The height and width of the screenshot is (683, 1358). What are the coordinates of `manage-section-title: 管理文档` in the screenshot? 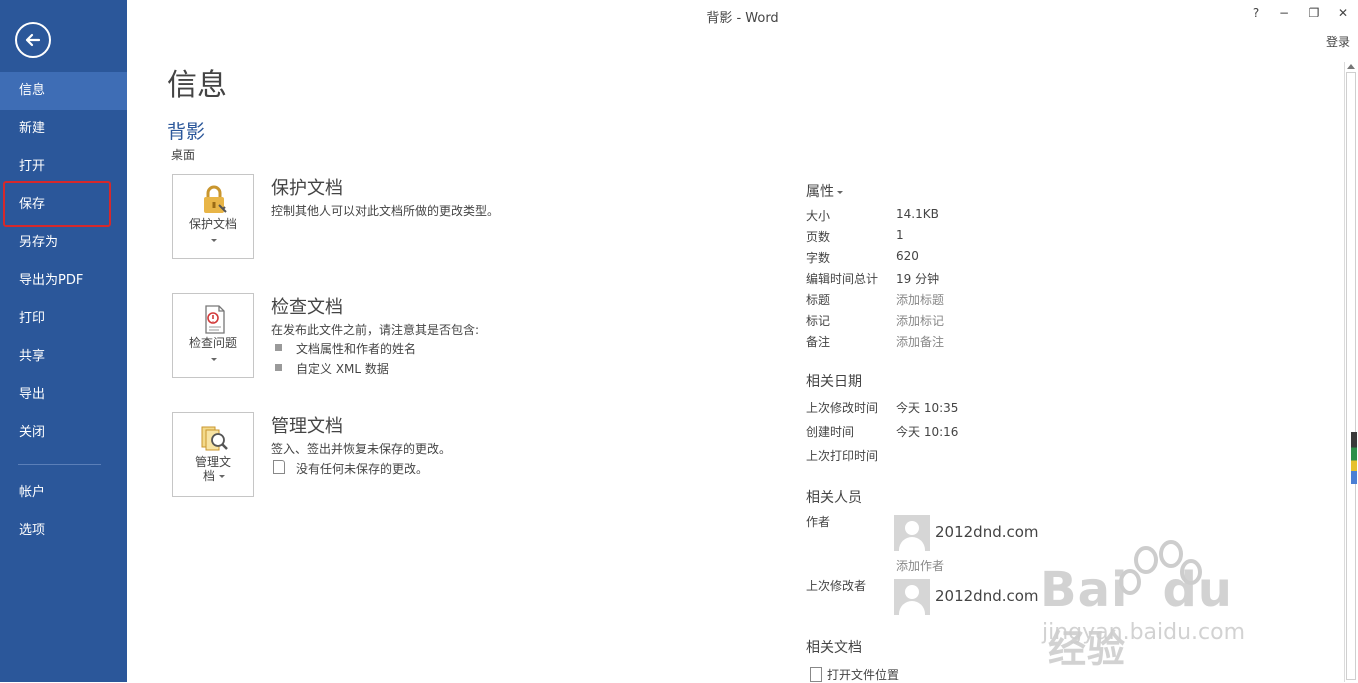 It's located at (307, 426).